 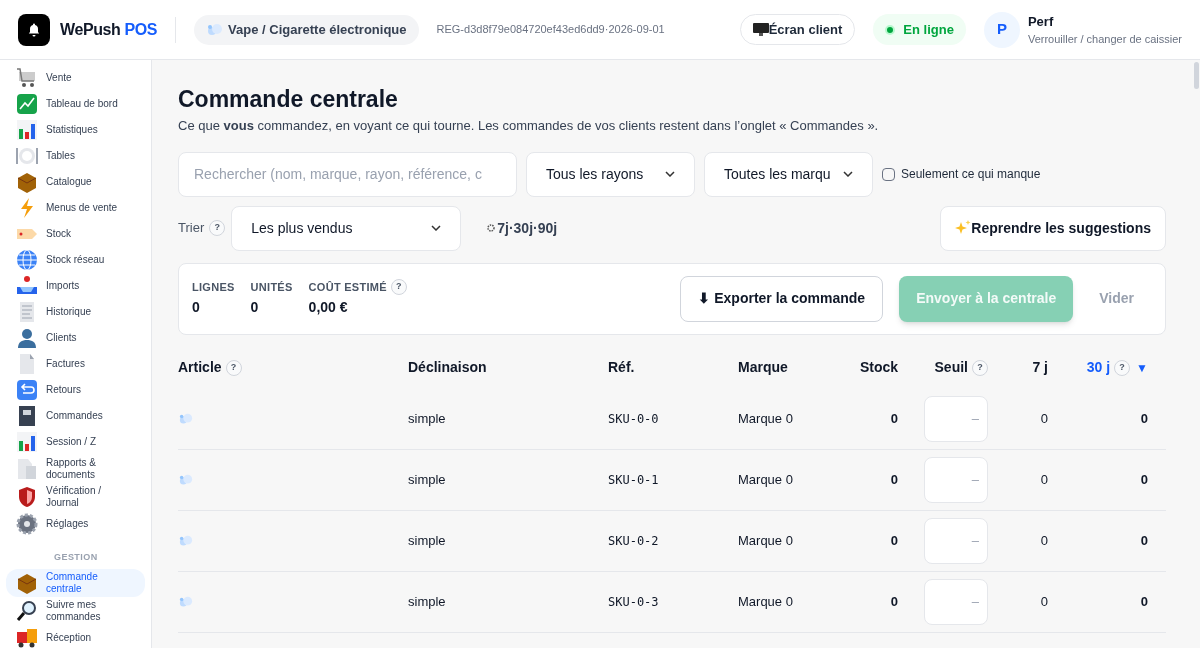 What do you see at coordinates (797, 29) in the screenshot?
I see `customer-screen-button: Écran client` at bounding box center [797, 29].